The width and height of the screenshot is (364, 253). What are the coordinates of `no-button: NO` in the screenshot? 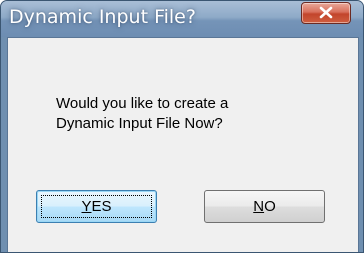 It's located at (264, 206).